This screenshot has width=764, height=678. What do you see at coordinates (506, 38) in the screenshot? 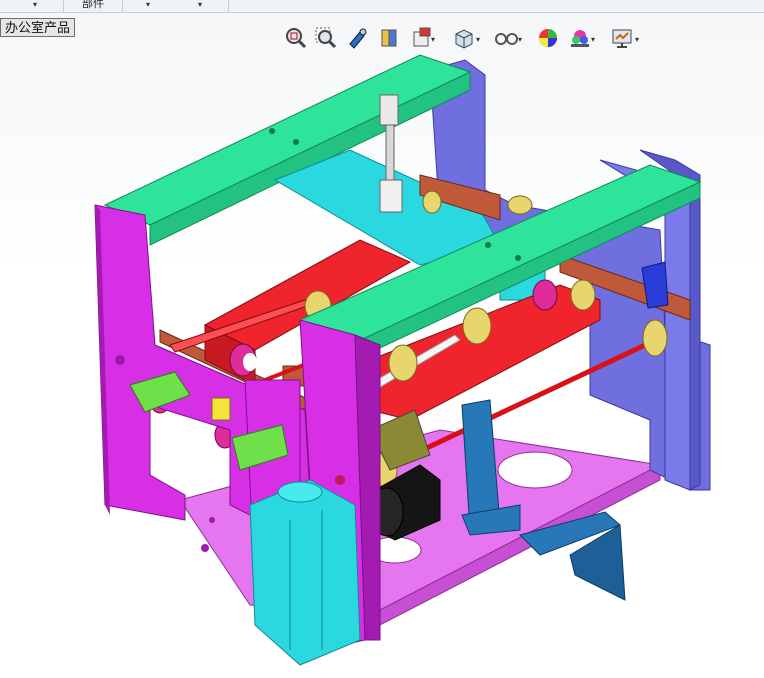
I see `hide-show-items-icon` at bounding box center [506, 38].